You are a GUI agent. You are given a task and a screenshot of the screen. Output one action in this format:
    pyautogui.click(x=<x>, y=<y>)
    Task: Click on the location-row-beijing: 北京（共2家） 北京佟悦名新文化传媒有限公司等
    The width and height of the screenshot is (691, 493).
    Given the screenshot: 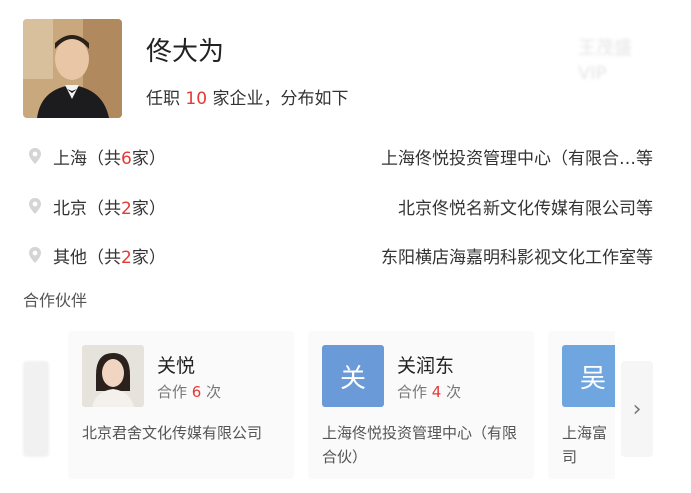 What is the action you would take?
    pyautogui.click(x=345, y=206)
    